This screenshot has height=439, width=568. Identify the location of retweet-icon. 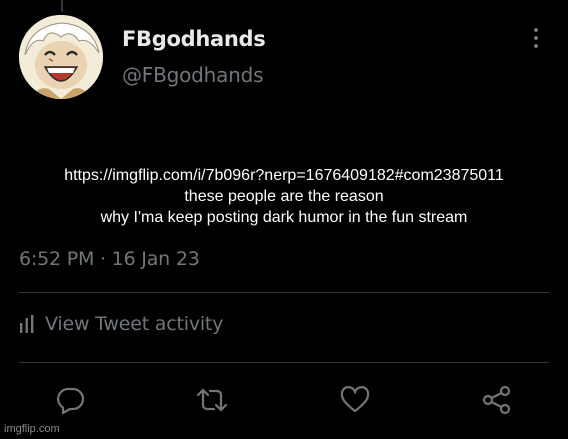
(212, 400).